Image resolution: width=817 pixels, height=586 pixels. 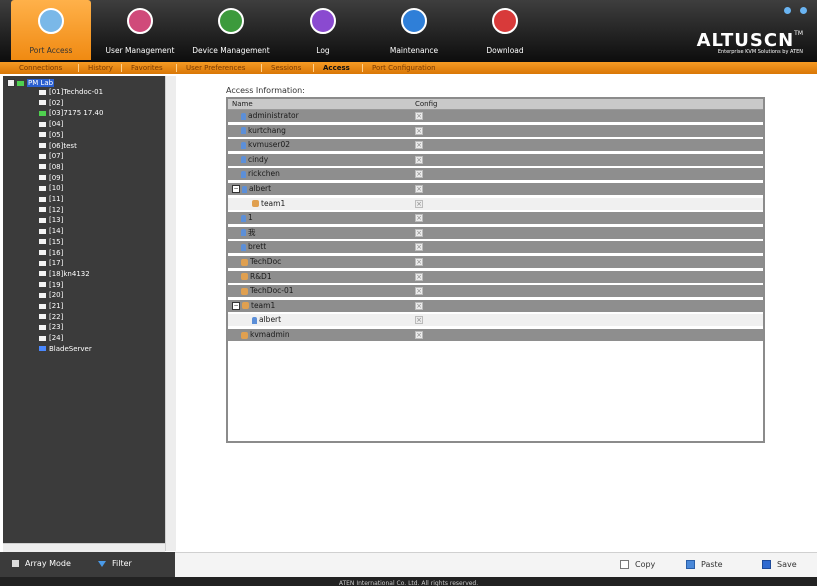 I want to click on access-row: administrator ×, so click(x=495, y=116).